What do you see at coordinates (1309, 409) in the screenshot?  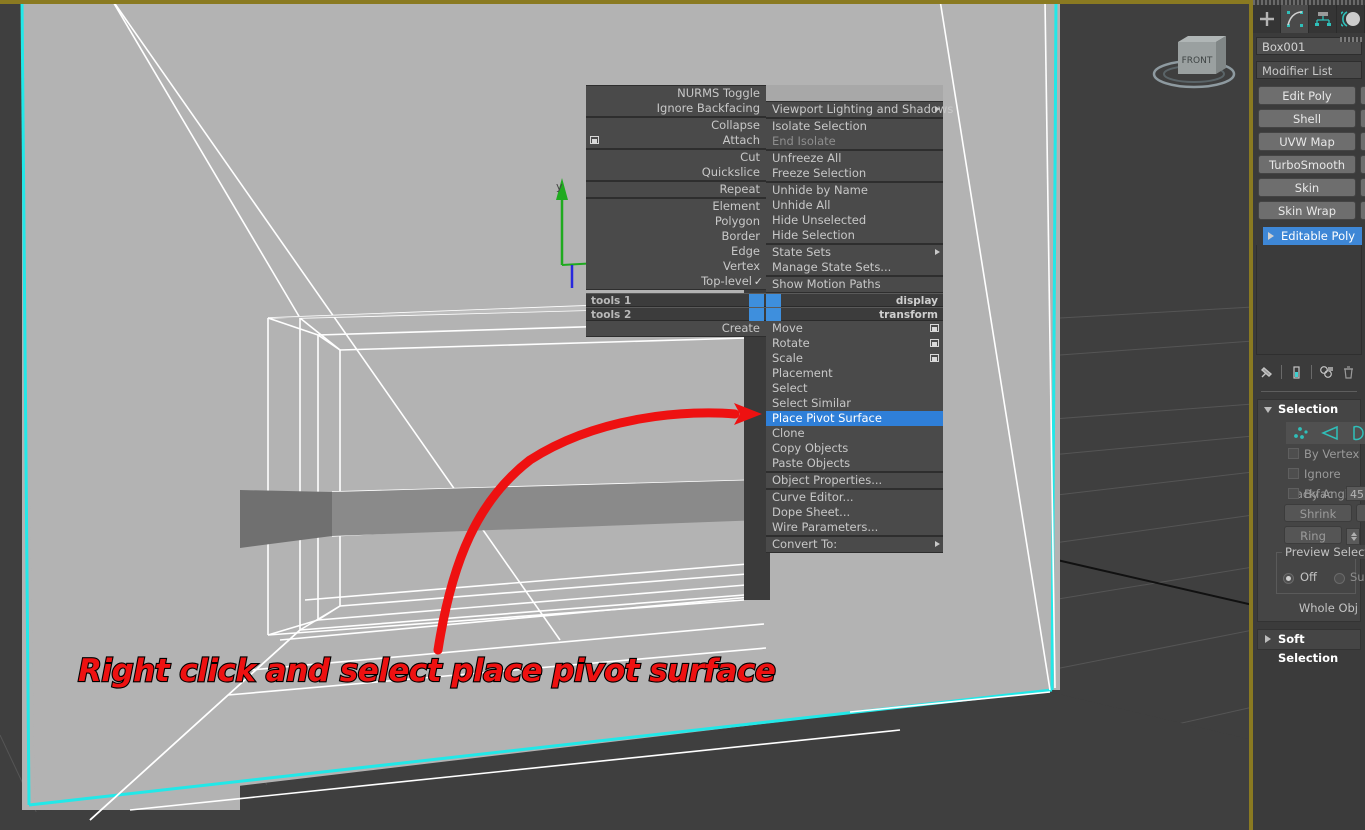 I see `rollout-selection-header: Selection` at bounding box center [1309, 409].